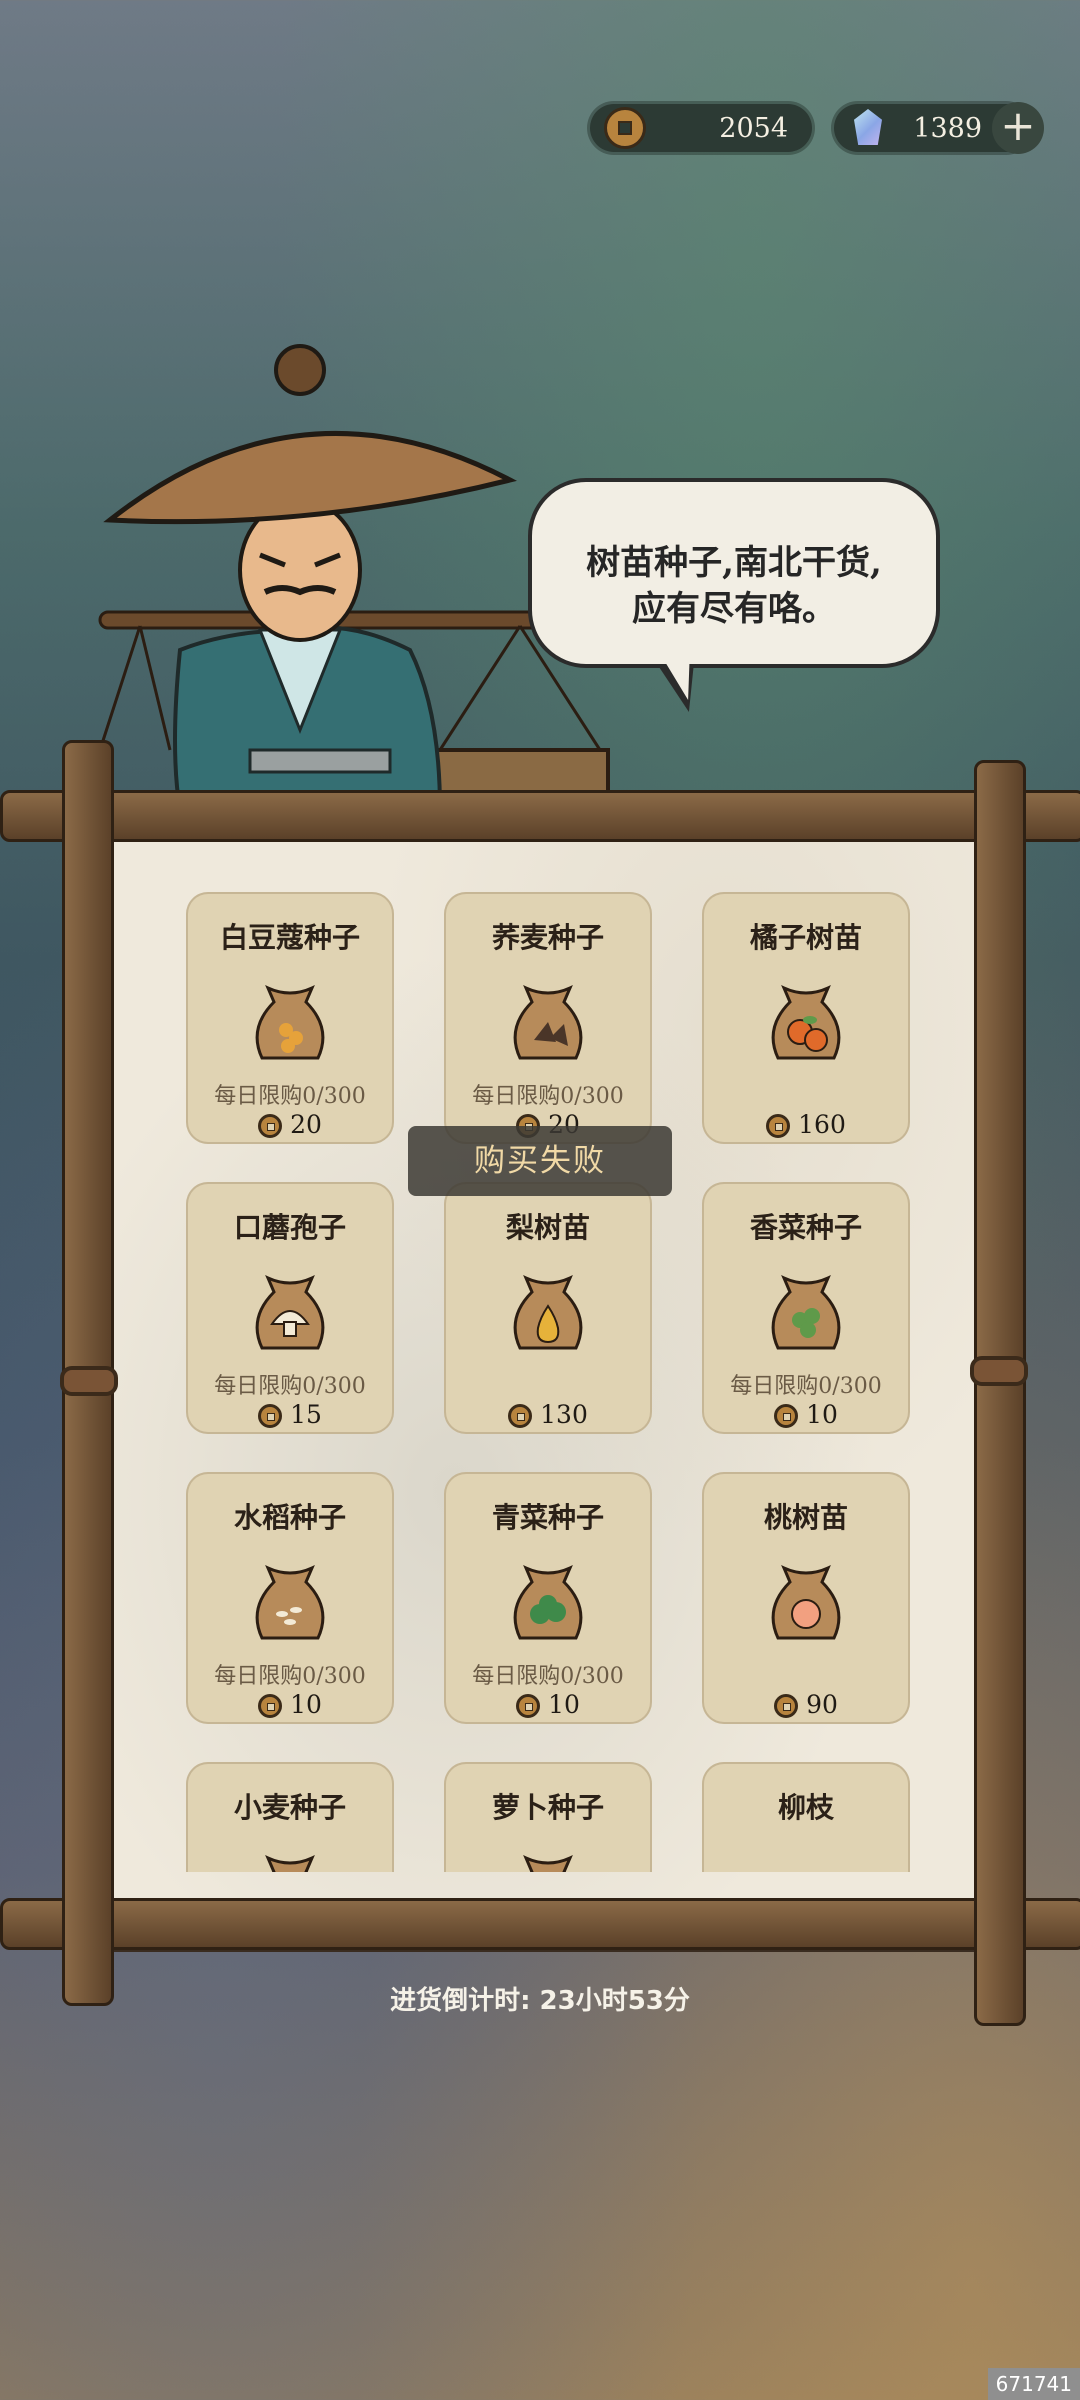 Image resolution: width=1080 pixels, height=2400 pixels. Describe the element at coordinates (868, 127) in the screenshot. I see `gem-icon` at that location.